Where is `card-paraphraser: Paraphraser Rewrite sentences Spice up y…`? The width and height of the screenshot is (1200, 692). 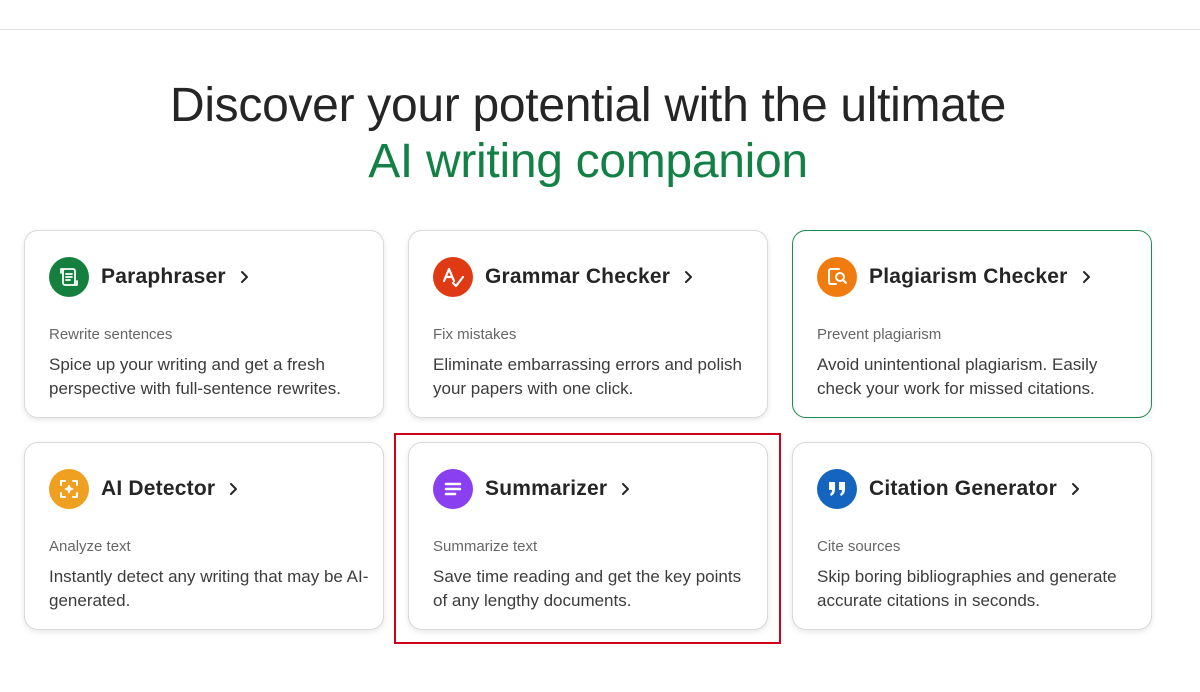 card-paraphraser: Paraphraser Rewrite sentences Spice up y… is located at coordinates (204, 324).